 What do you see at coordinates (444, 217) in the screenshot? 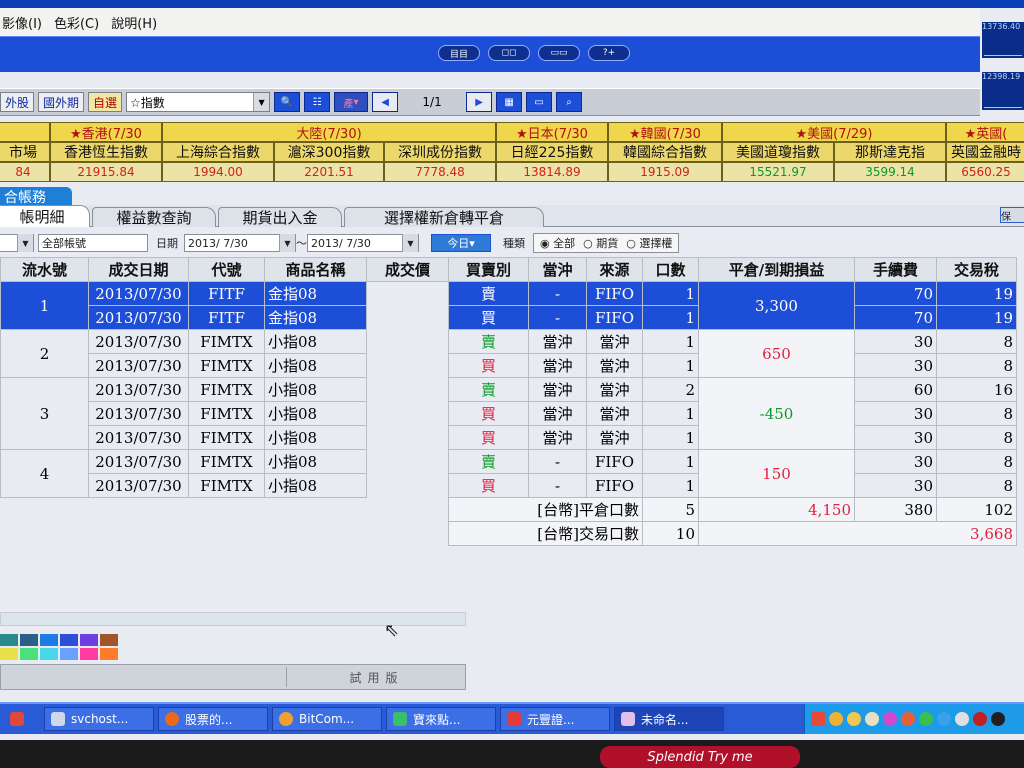
I see `tab-options-convert: 選擇權新倉轉平倉` at bounding box center [444, 217].